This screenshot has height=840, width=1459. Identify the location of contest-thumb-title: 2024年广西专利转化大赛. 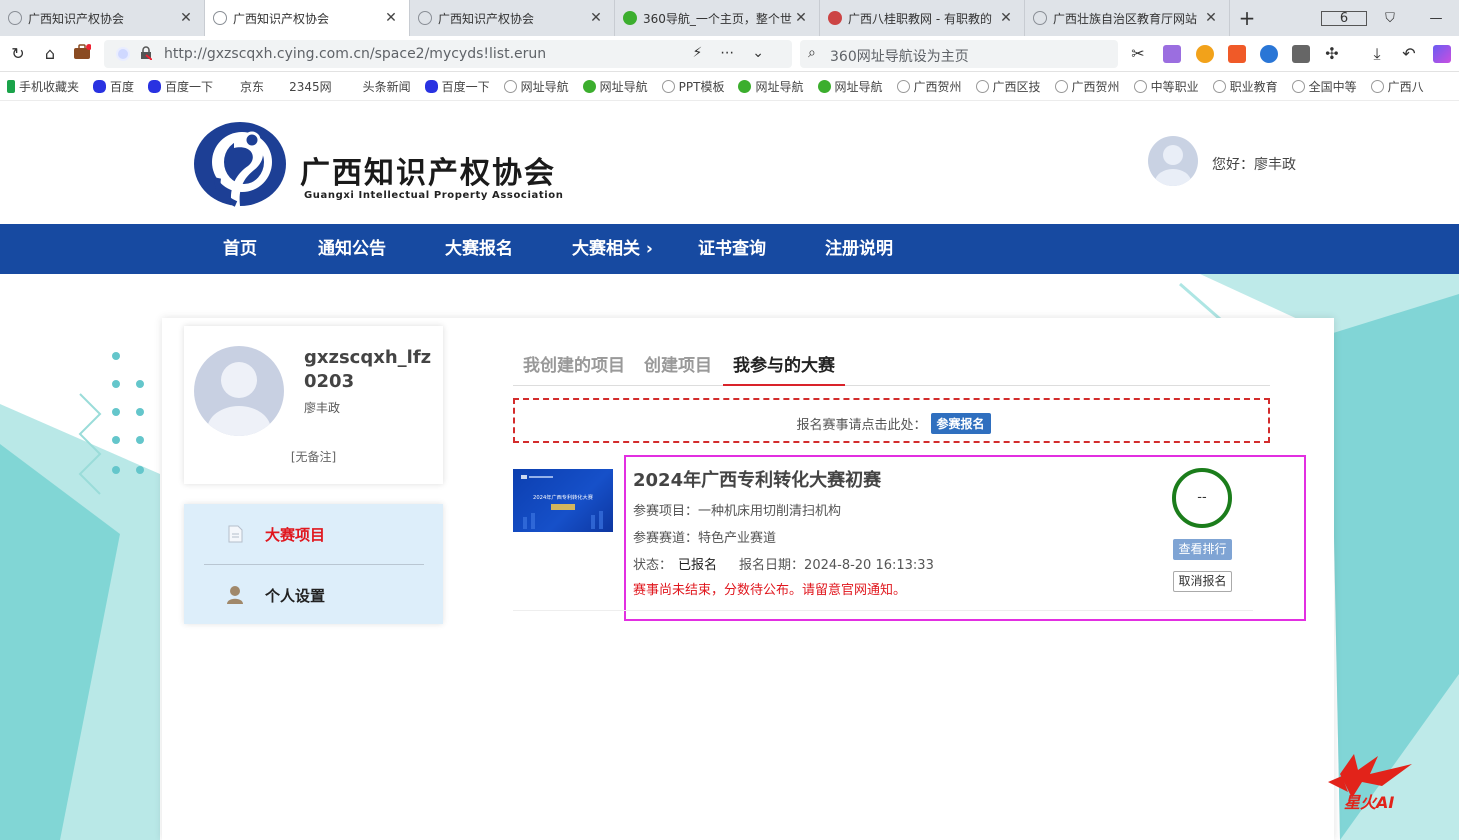
(563, 497).